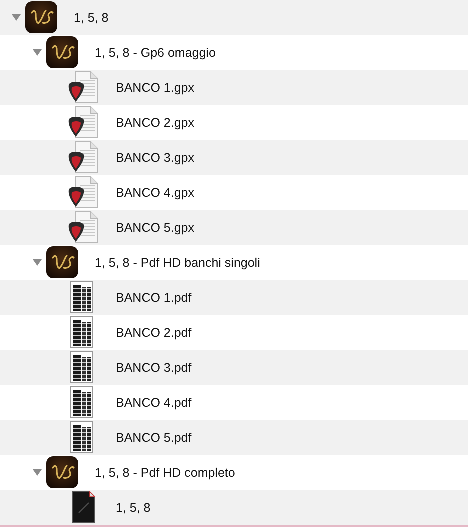  Describe the element at coordinates (154, 297) in the screenshot. I see `file-name: BANCO 1.pdf` at that location.